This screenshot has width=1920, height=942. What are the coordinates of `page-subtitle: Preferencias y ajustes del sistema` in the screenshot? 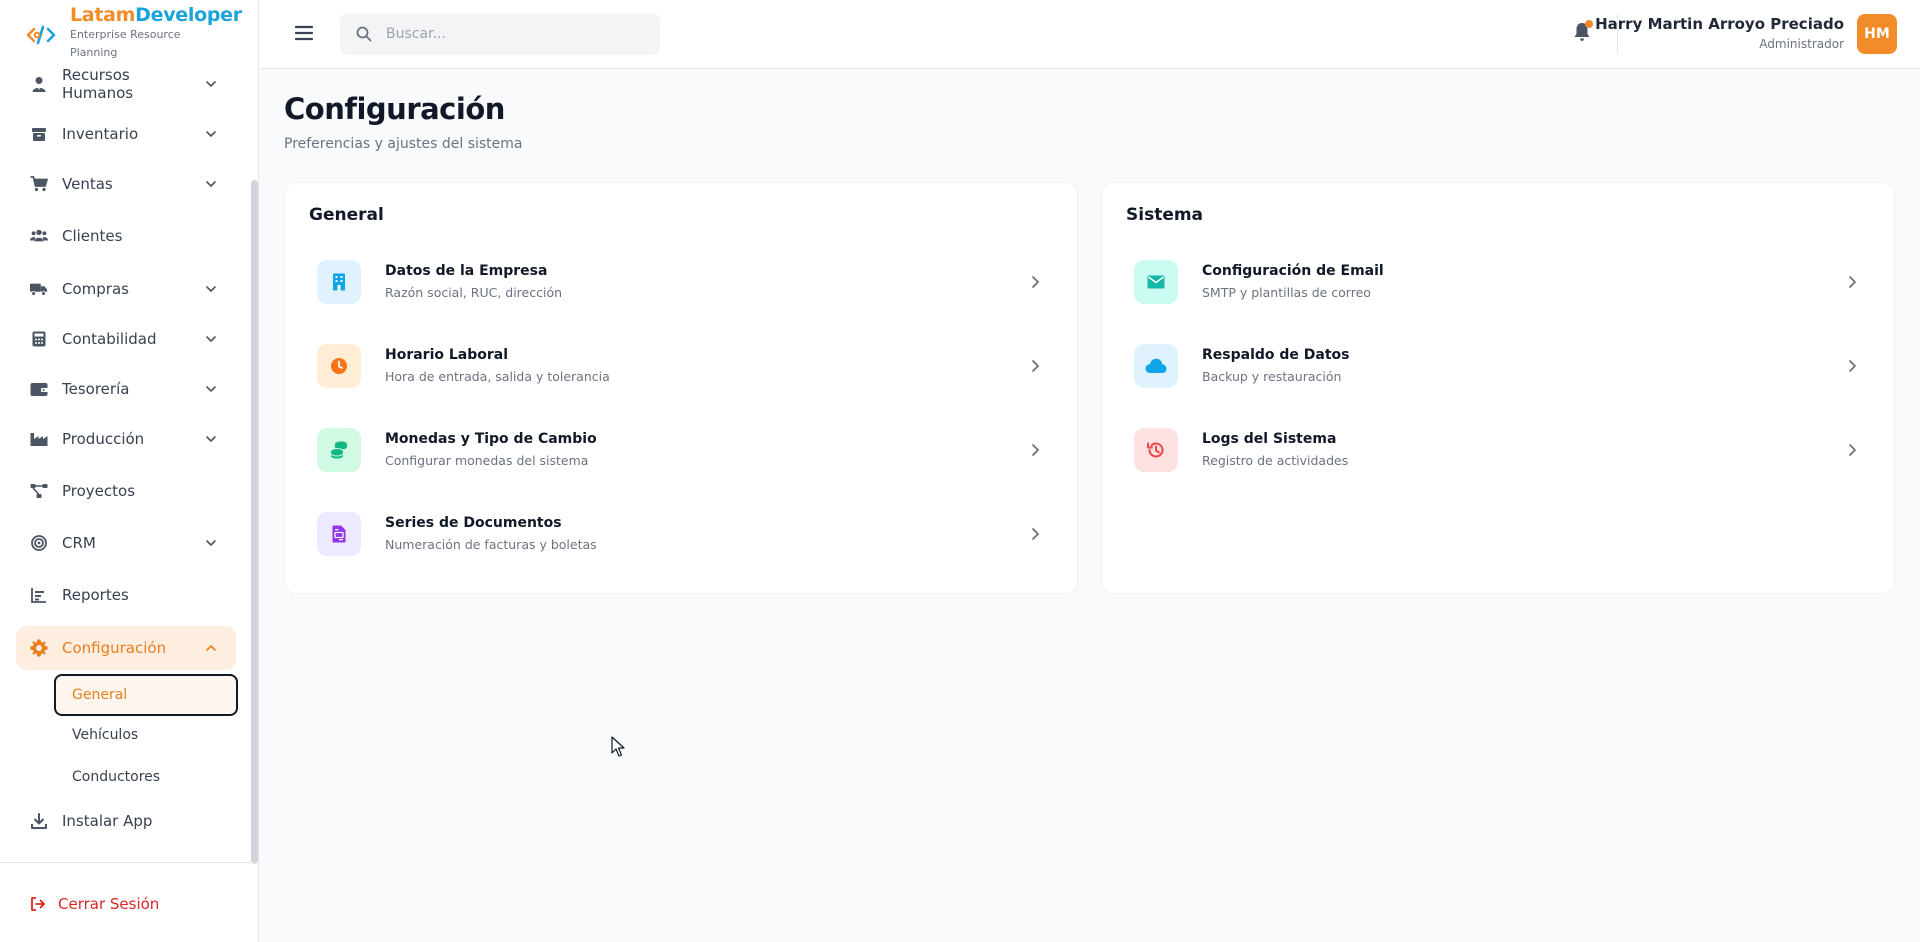 It's located at (403, 144).